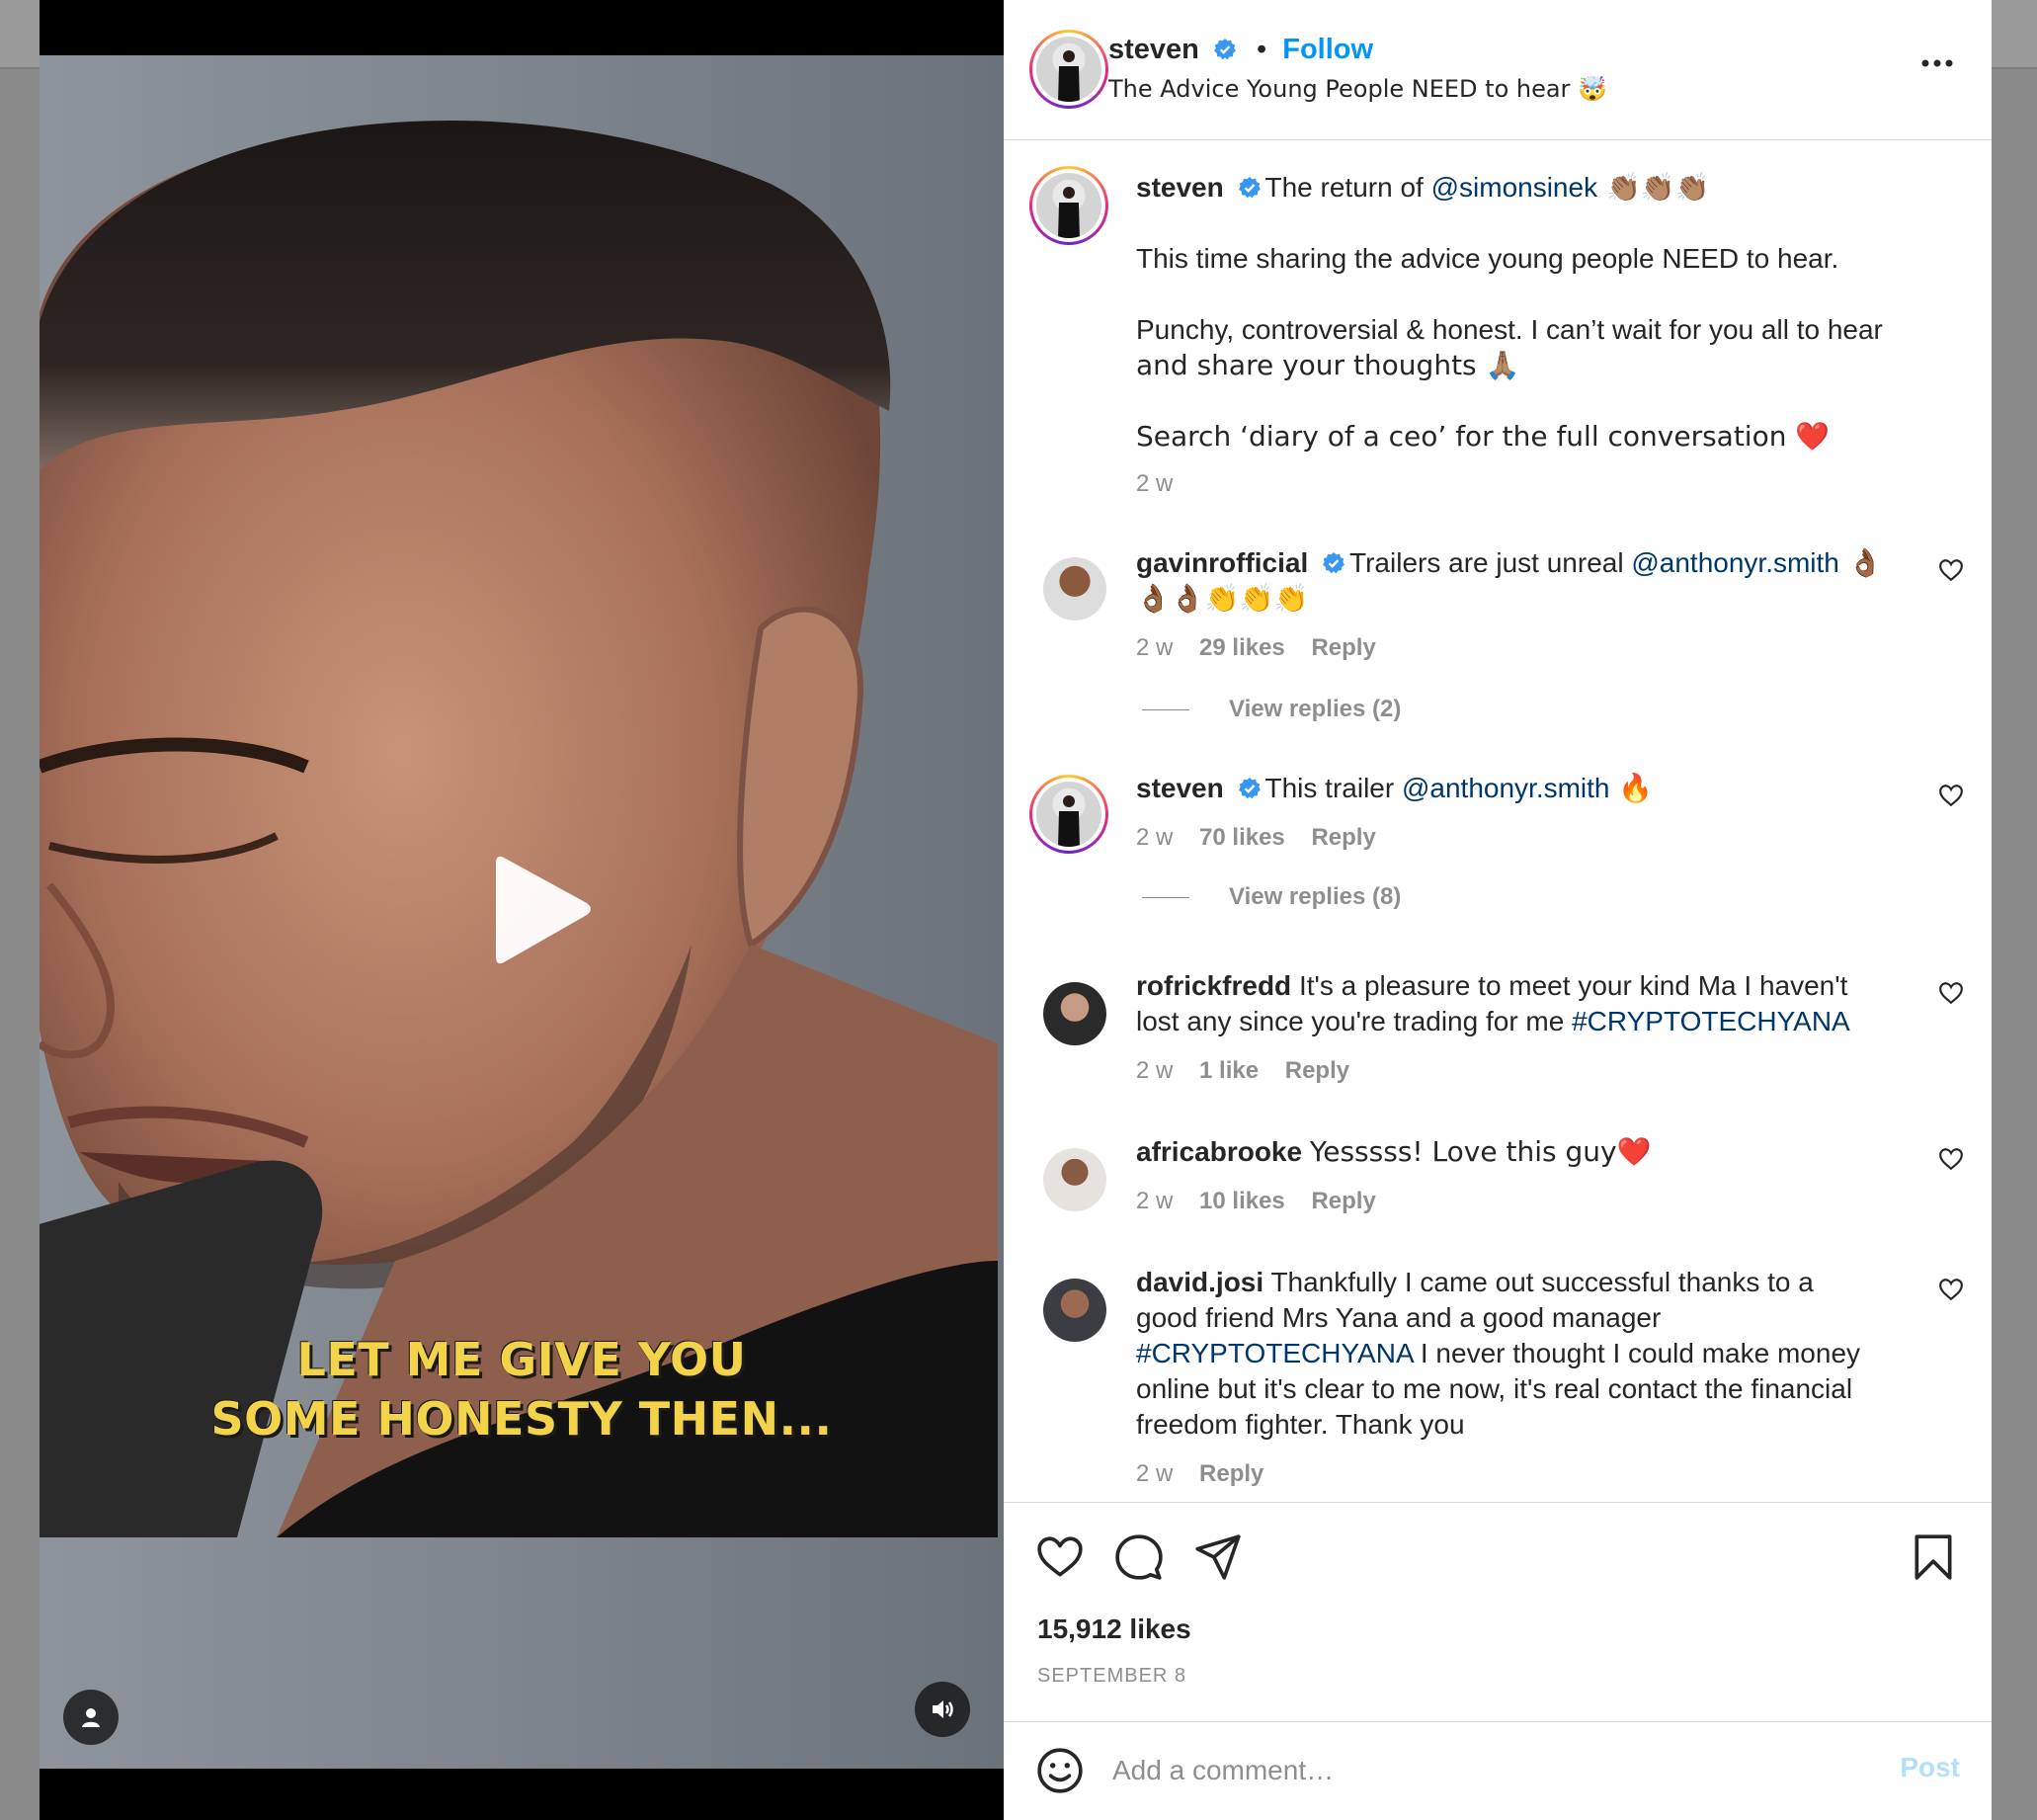  I want to click on play-icon, so click(533, 909).